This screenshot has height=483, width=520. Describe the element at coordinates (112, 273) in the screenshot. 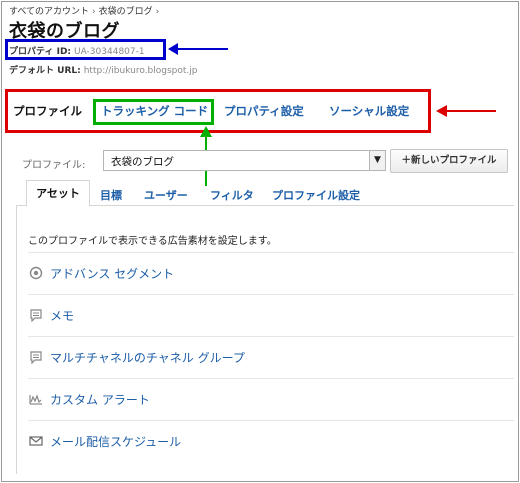

I see `list-item-label: アドバンス セグメント` at that location.